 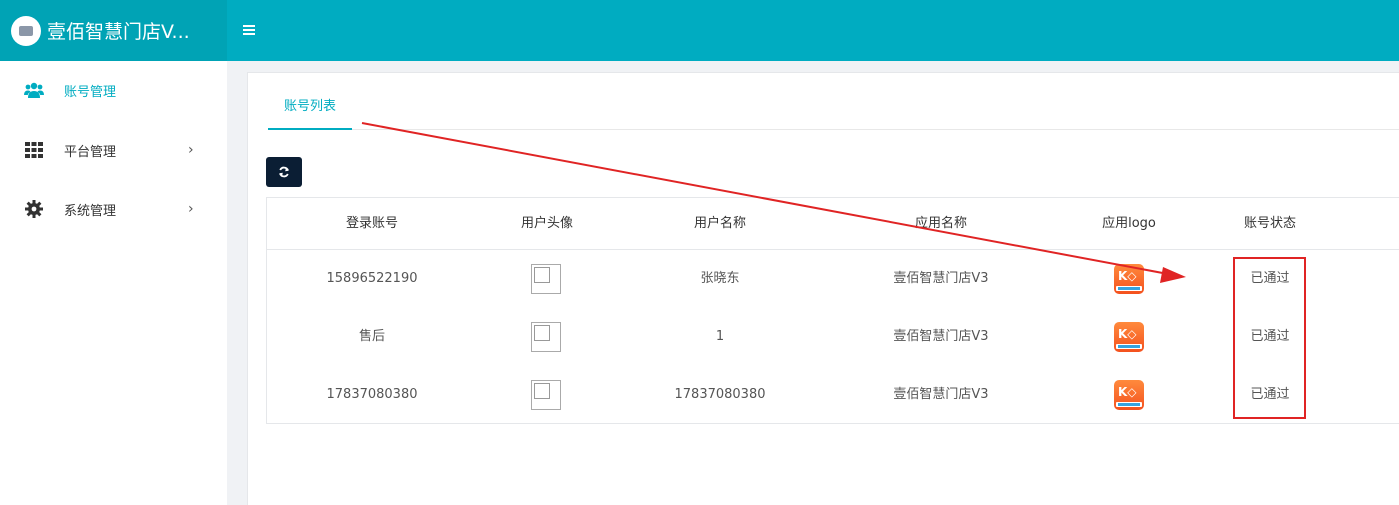 I want to click on column-header-account-status: 账号状态, so click(x=1270, y=224).